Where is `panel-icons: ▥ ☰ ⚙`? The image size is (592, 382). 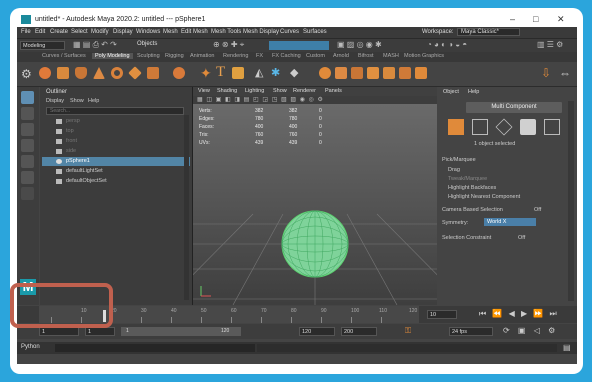 panel-icons: ▥ ☰ ⚙ is located at coordinates (550, 44).